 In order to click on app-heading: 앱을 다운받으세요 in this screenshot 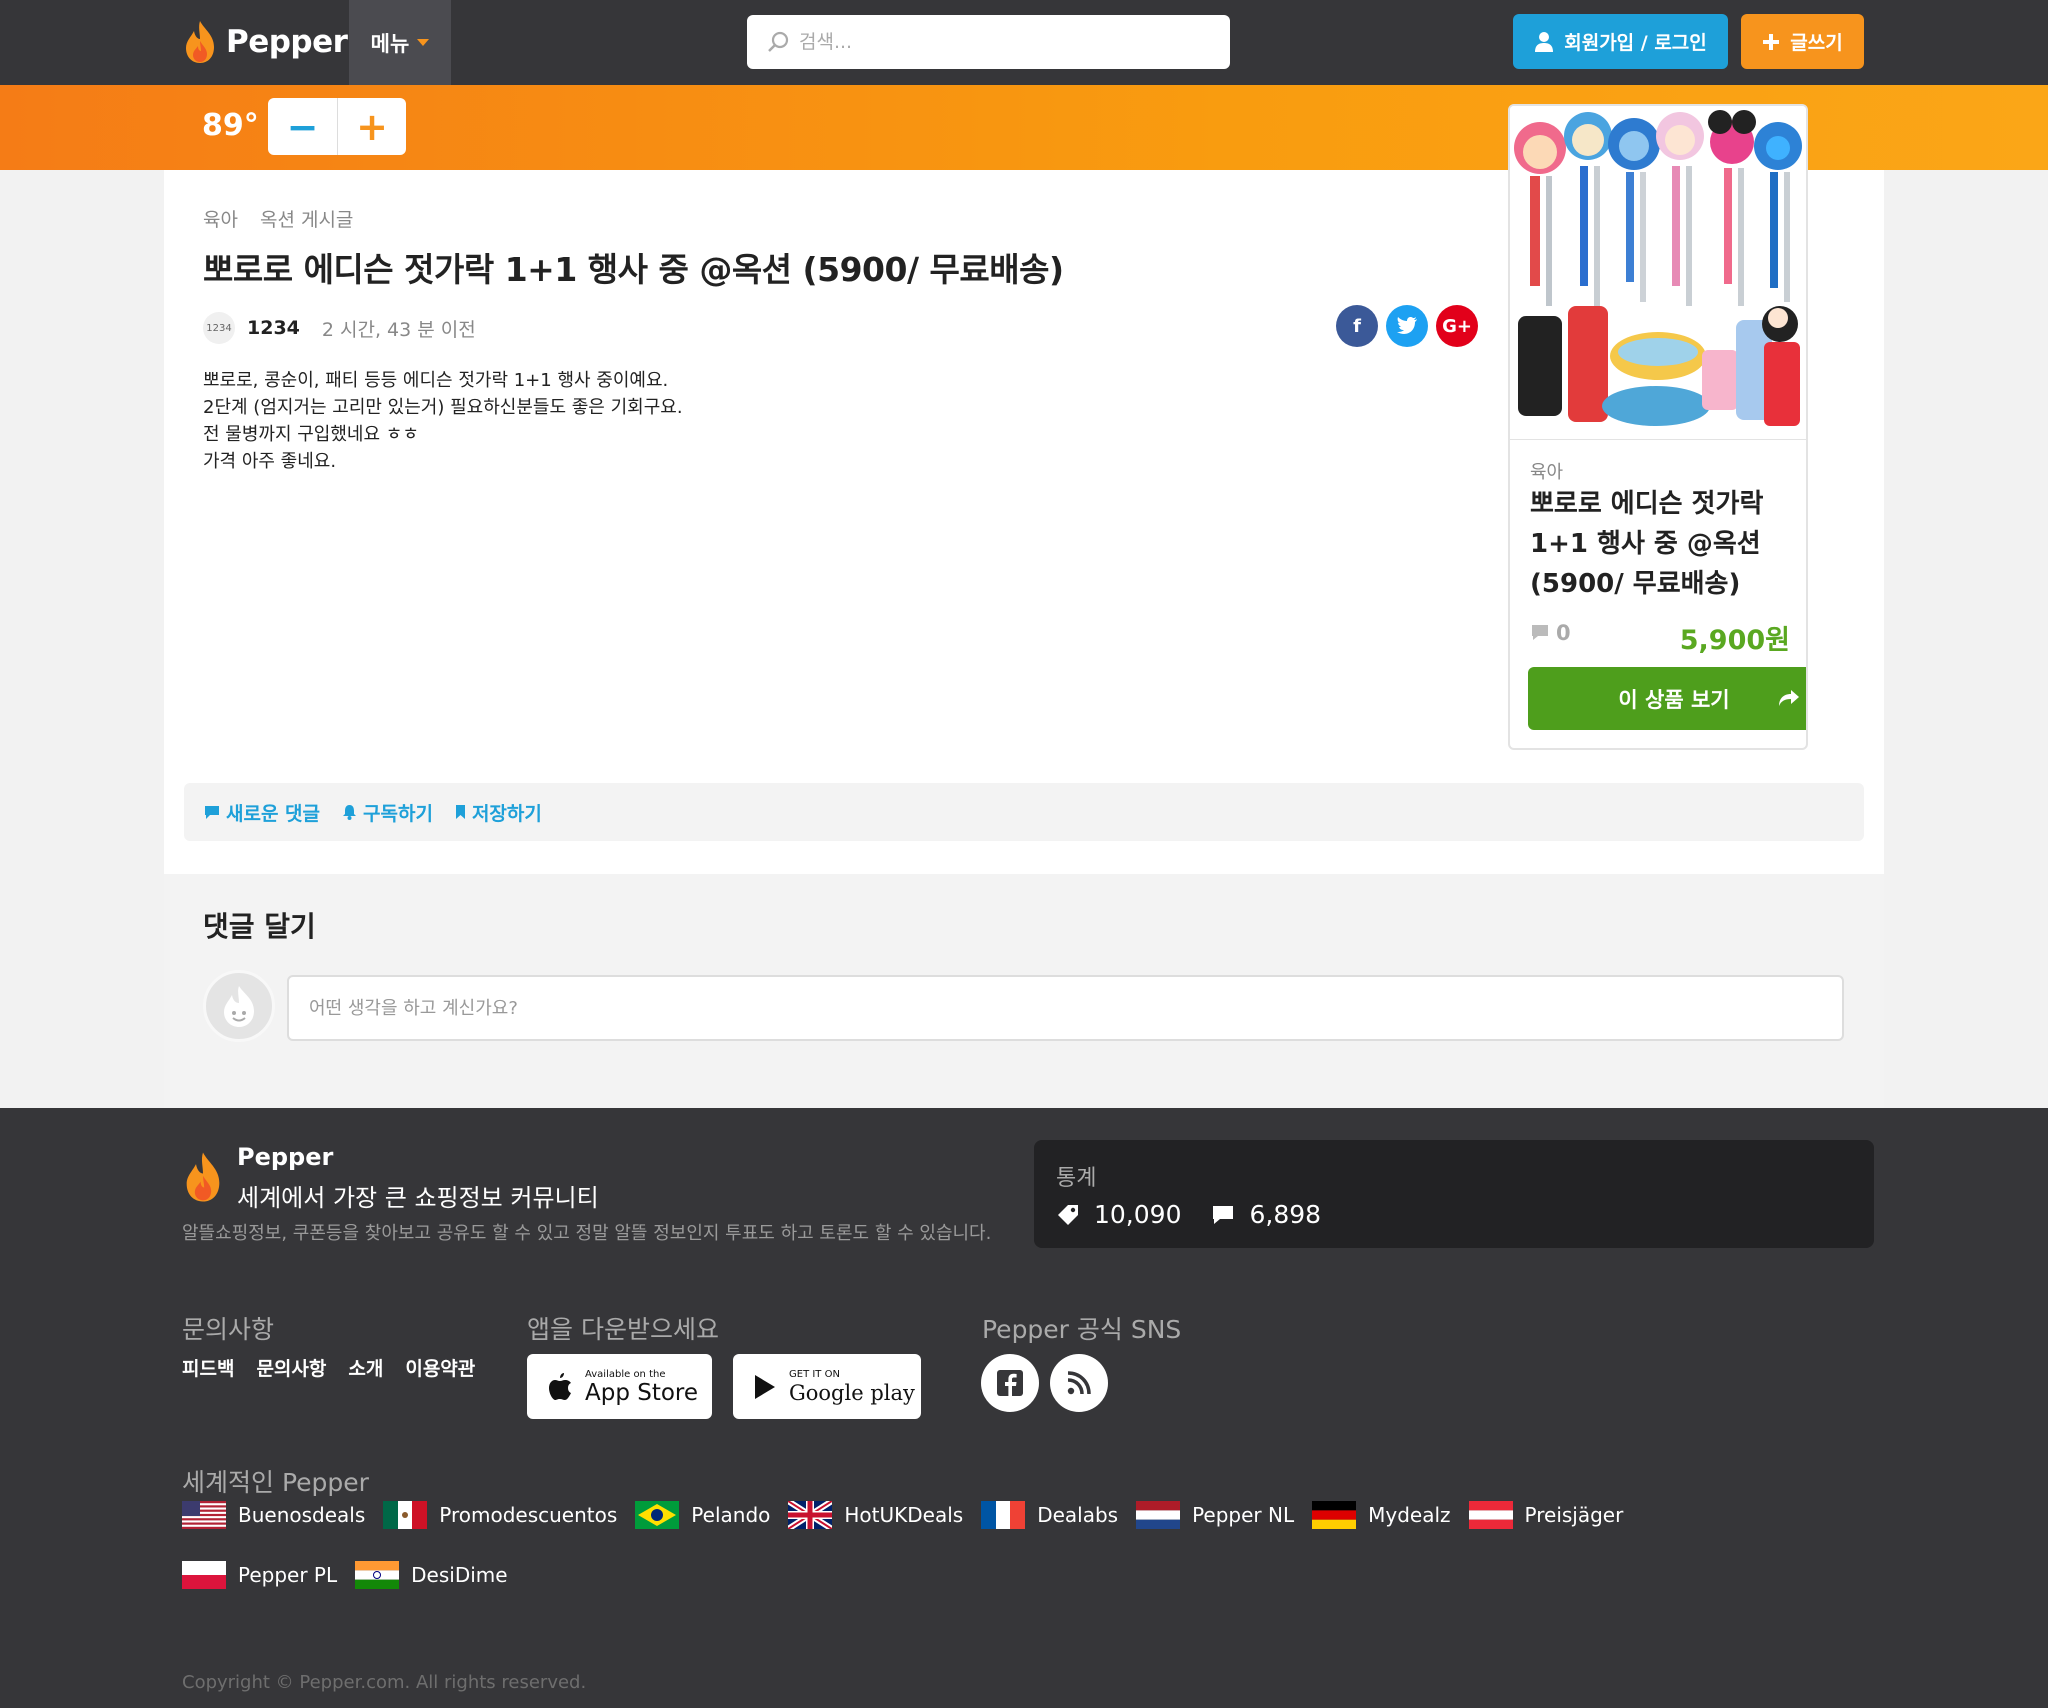, I will do `click(623, 1329)`.